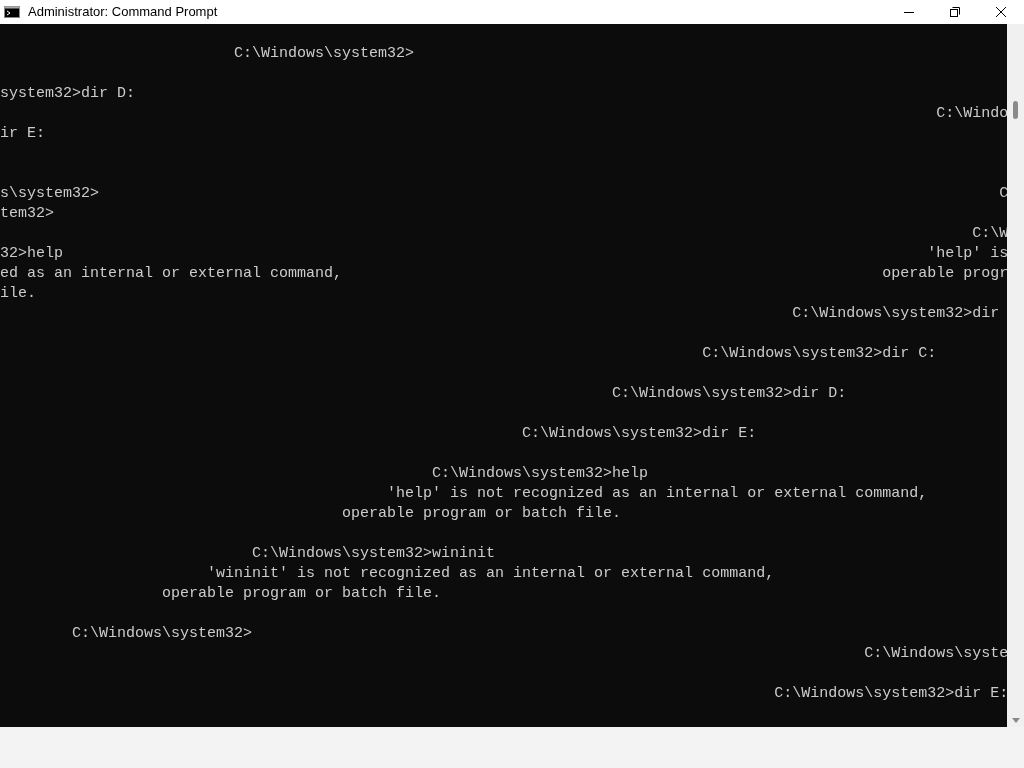  I want to click on console-text: C:\Windows\system32>wininit, so click(374, 553).